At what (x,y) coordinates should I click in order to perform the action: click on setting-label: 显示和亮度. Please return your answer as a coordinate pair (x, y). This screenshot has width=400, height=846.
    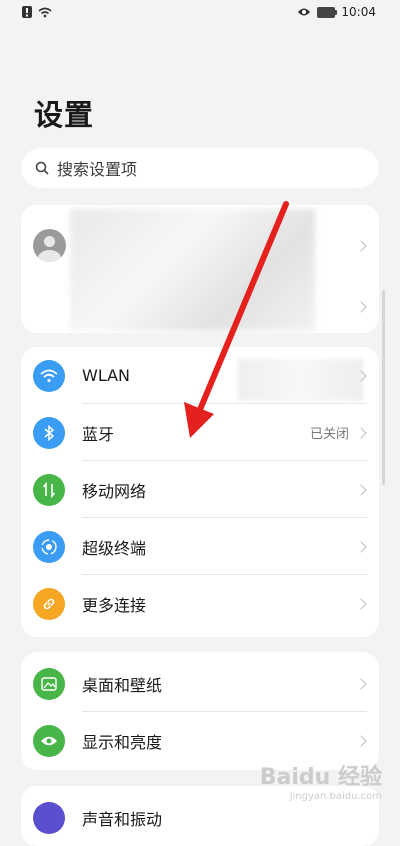
    Looking at the image, I should click on (122, 742).